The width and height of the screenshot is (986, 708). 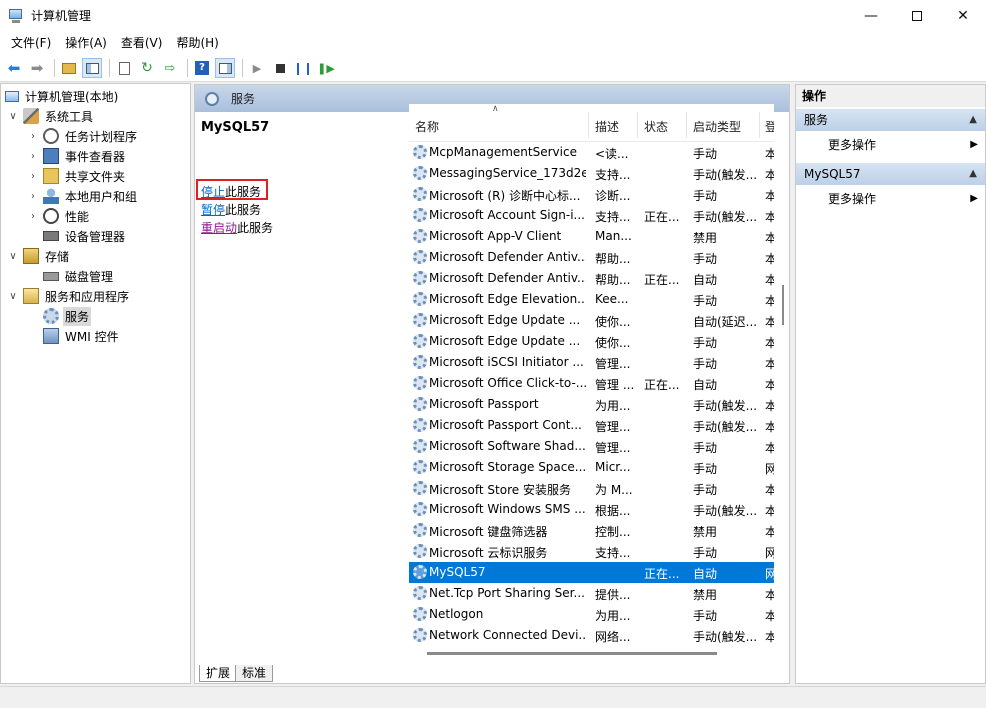 I want to click on service-row: Microsoft Defender Antiv... 帮助... 手动 本, so click(x=591, y=257).